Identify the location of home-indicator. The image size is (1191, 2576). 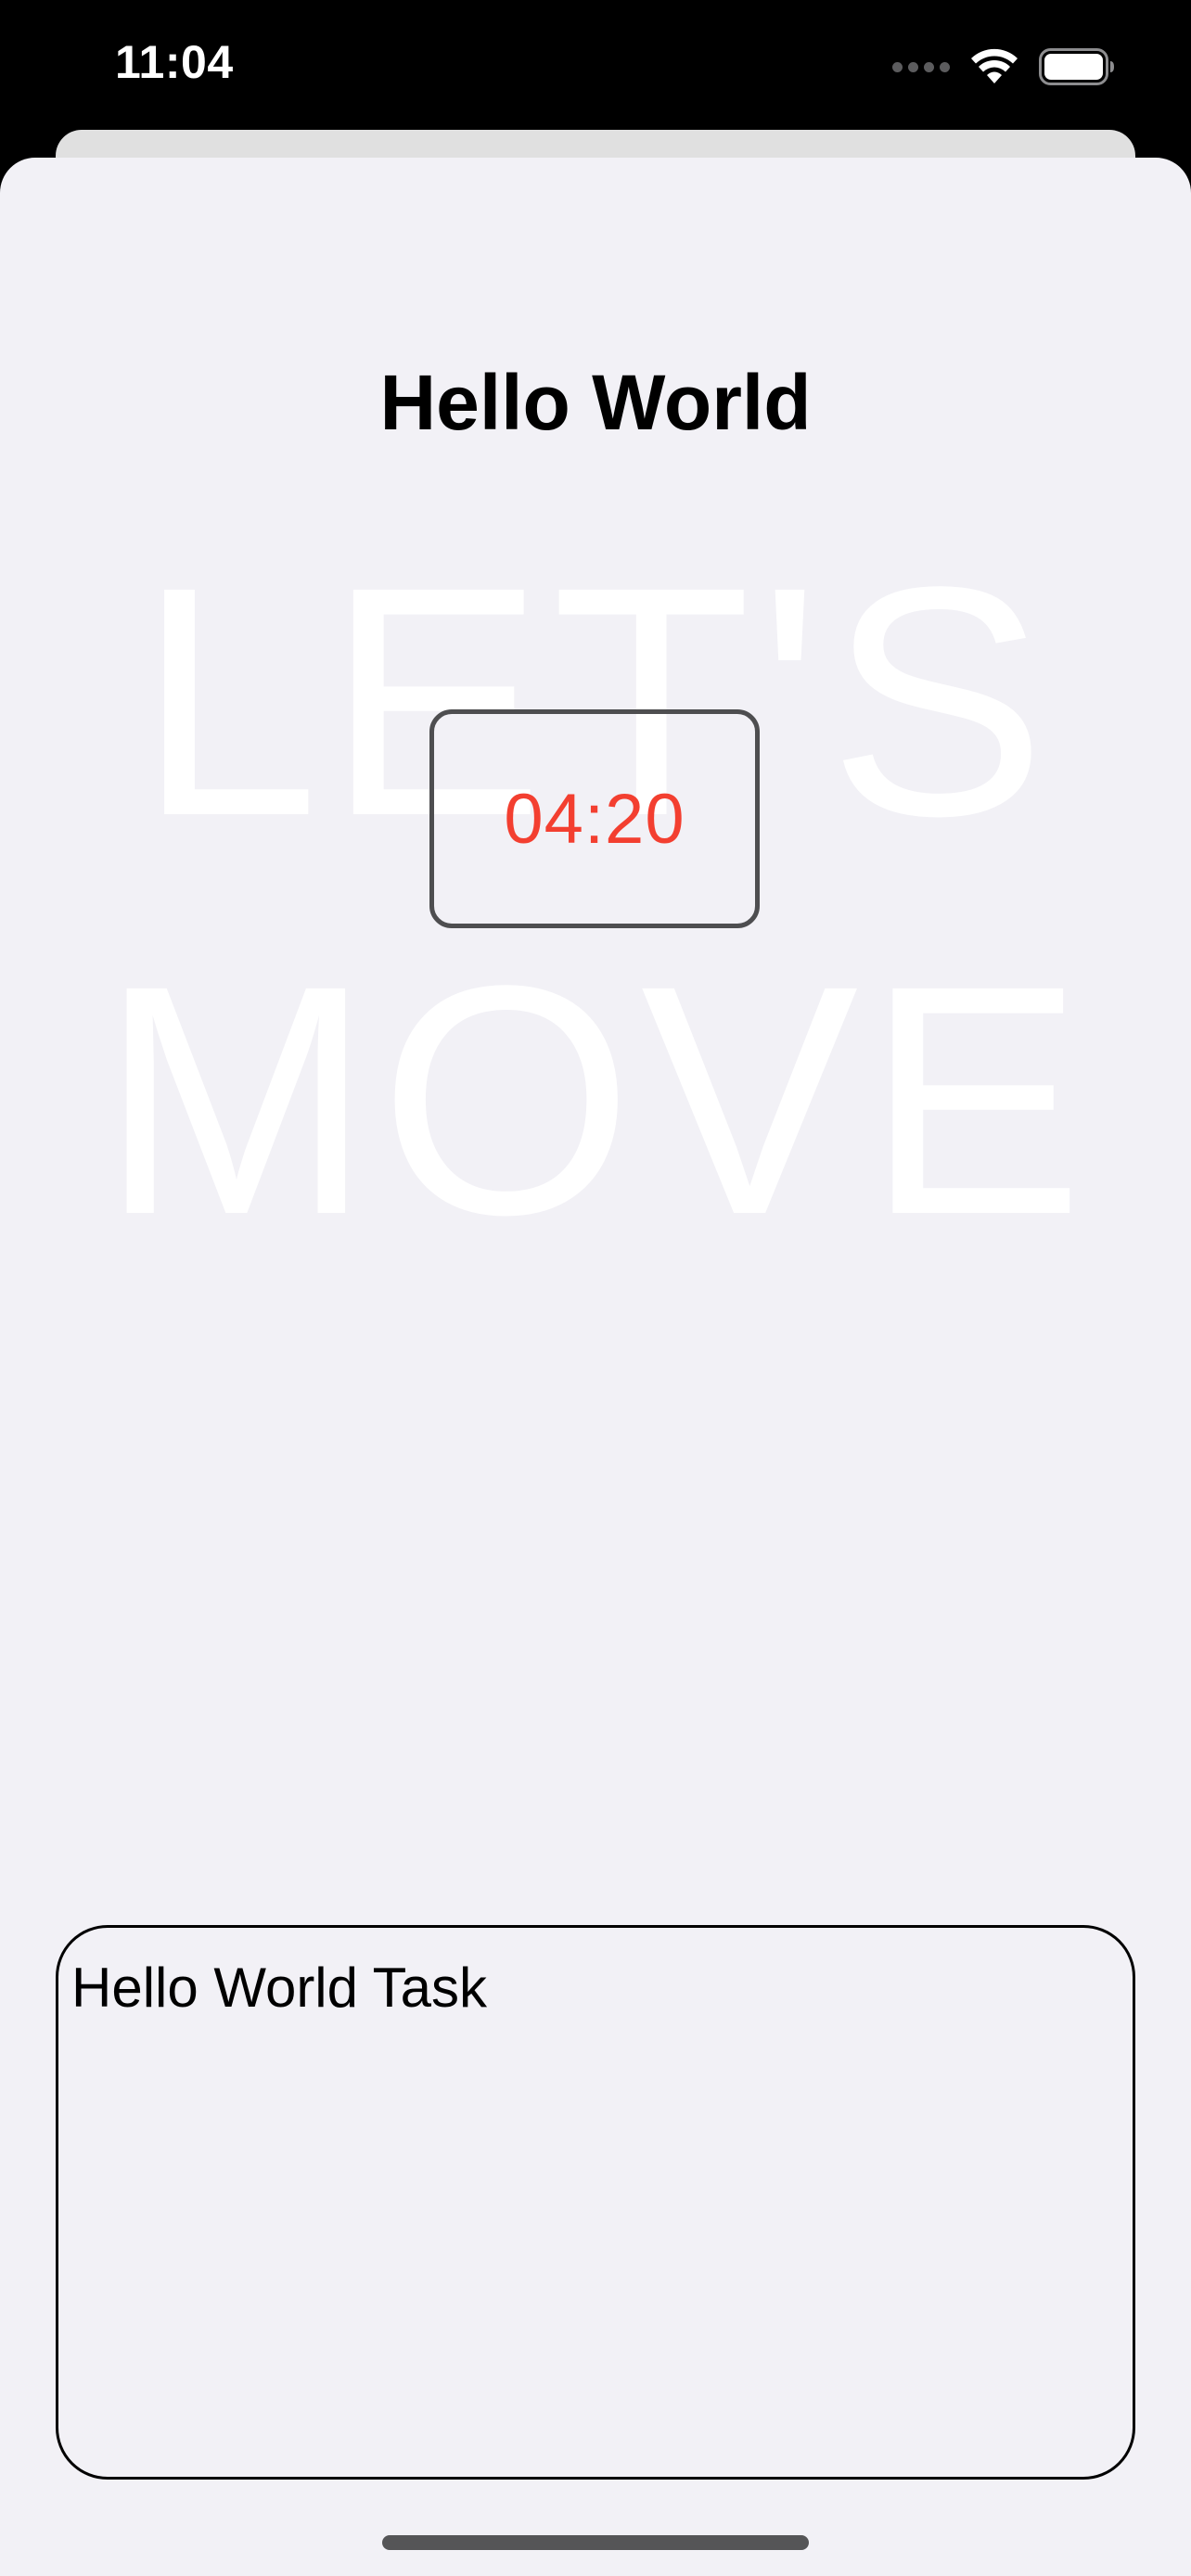
(595, 2542).